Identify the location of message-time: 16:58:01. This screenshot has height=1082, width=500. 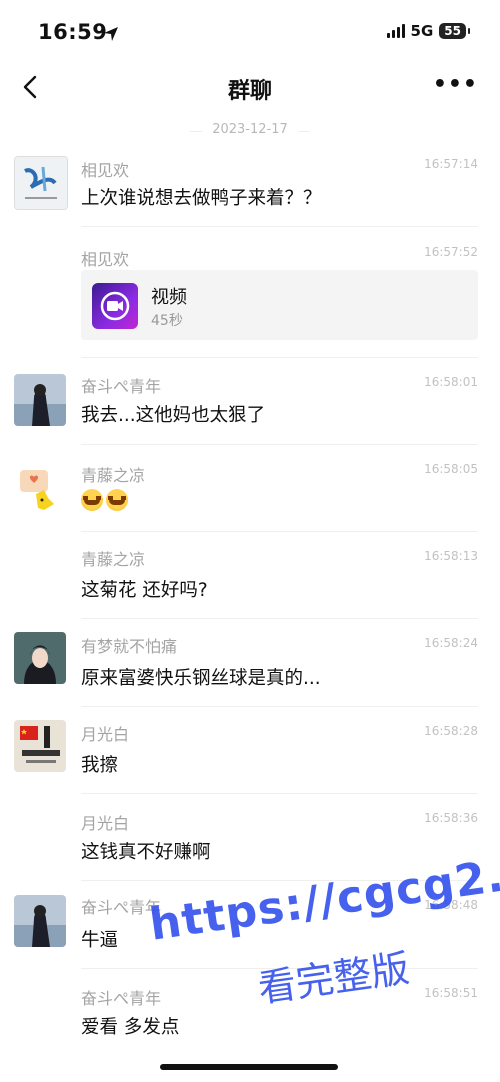
(451, 382).